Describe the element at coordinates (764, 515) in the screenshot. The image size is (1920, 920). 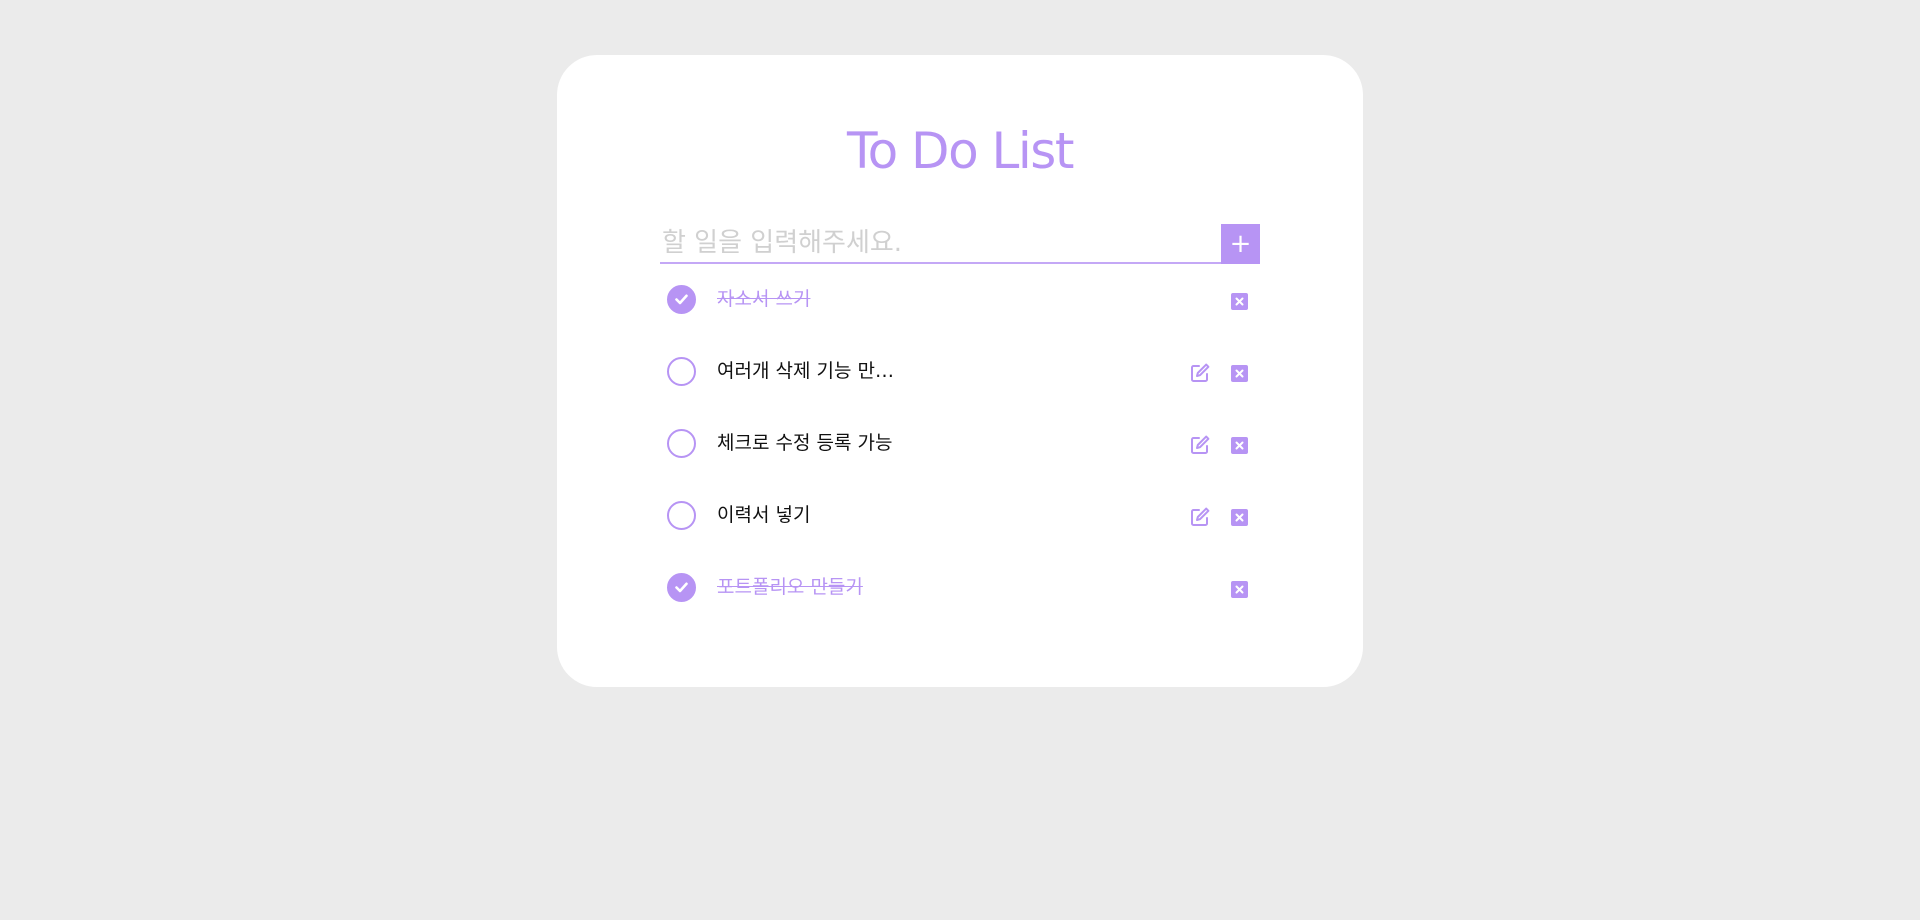
I see `todo-text: 이력서 넣기` at that location.